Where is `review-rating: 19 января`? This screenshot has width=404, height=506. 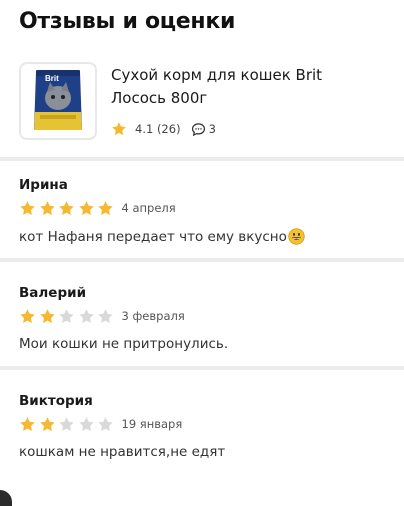 review-rating: 19 января is located at coordinates (206, 424).